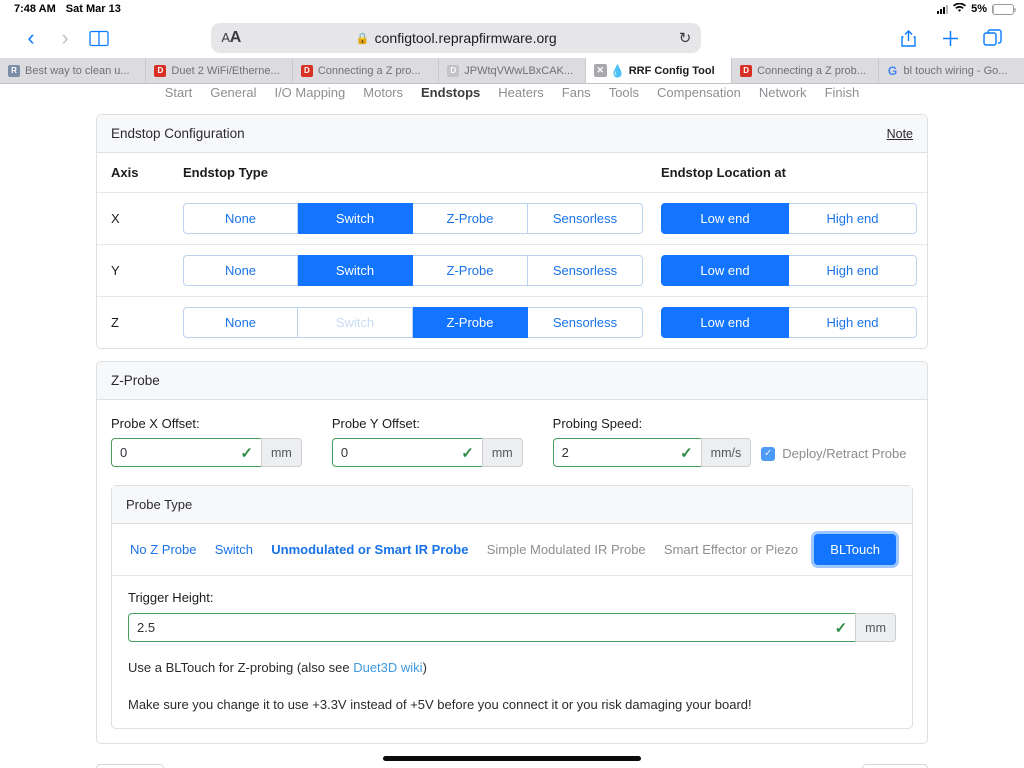  What do you see at coordinates (406, 452) in the screenshot?
I see `probe-y-offset-input: 0 ✓` at bounding box center [406, 452].